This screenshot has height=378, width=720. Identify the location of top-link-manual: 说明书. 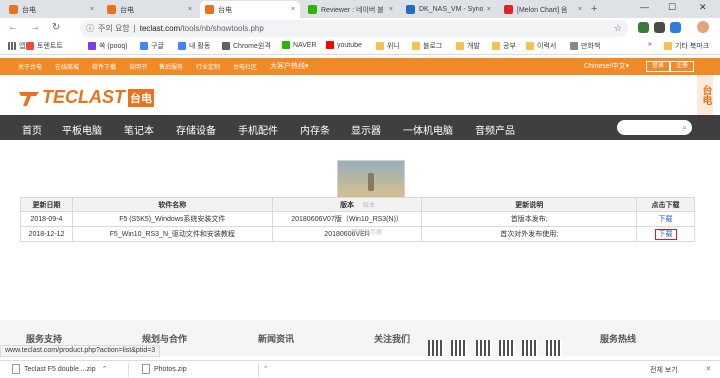
(138, 66).